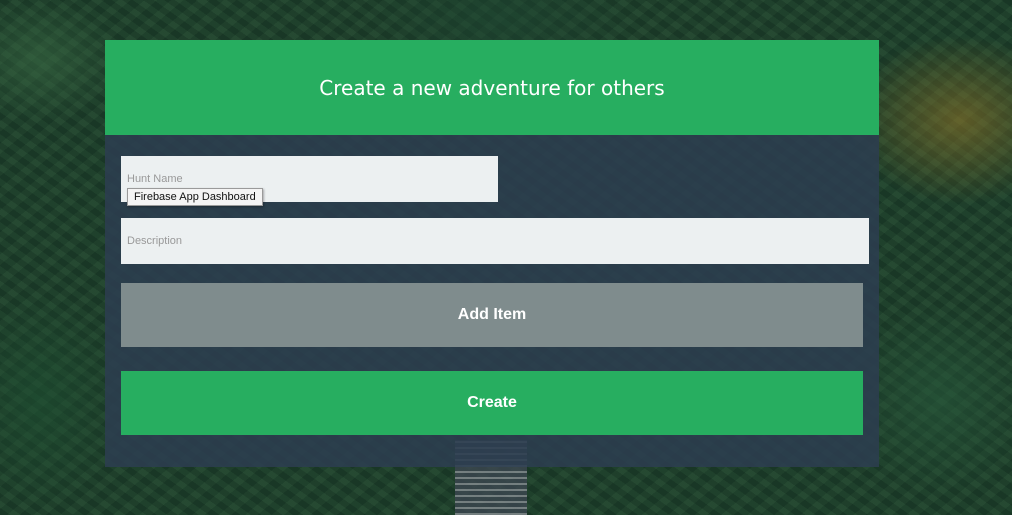  I want to click on page-title: Create a new adventure for others, so click(492, 87).